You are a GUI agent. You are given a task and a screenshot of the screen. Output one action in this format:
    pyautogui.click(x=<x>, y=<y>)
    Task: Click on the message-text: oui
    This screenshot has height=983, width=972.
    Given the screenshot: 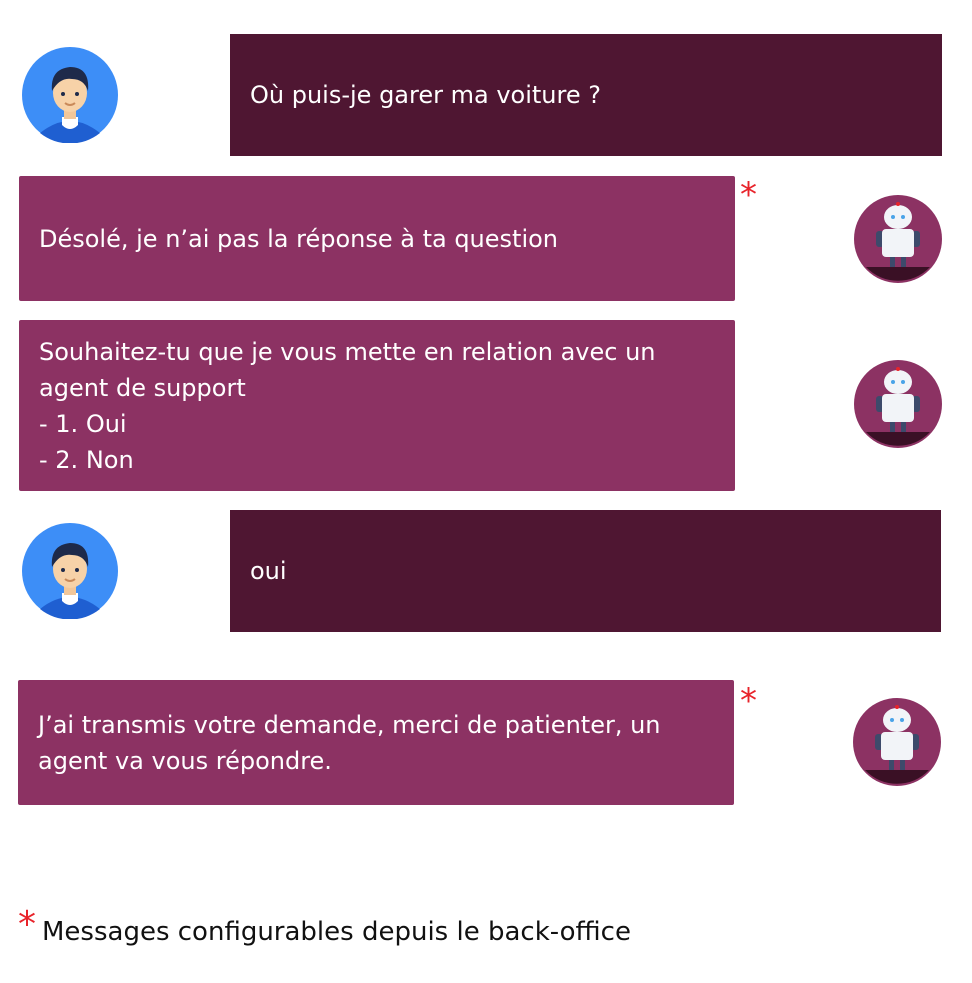 What is the action you would take?
    pyautogui.click(x=268, y=571)
    